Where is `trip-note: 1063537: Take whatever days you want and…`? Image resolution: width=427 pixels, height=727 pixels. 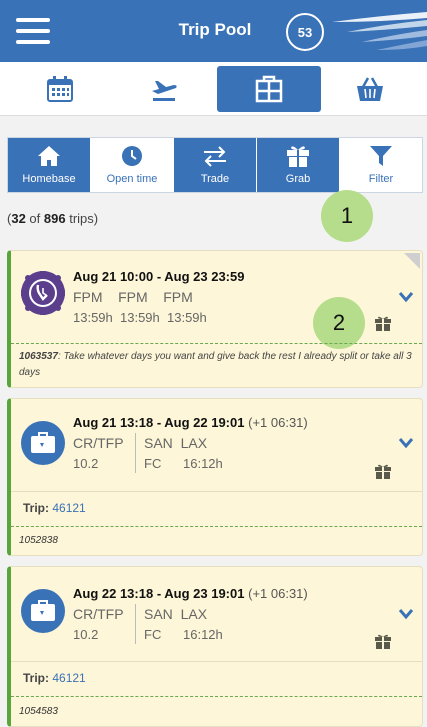 trip-note: 1063537: Take whatever days you want and… is located at coordinates (215, 364).